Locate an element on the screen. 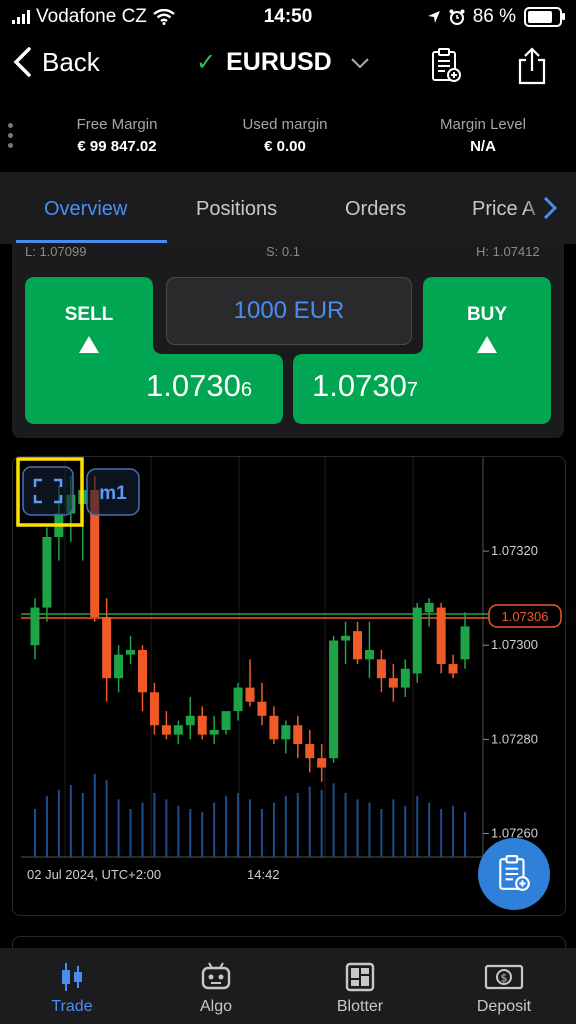 This screenshot has height=1024, width=576. chevron-down-icon is located at coordinates (359, 62).